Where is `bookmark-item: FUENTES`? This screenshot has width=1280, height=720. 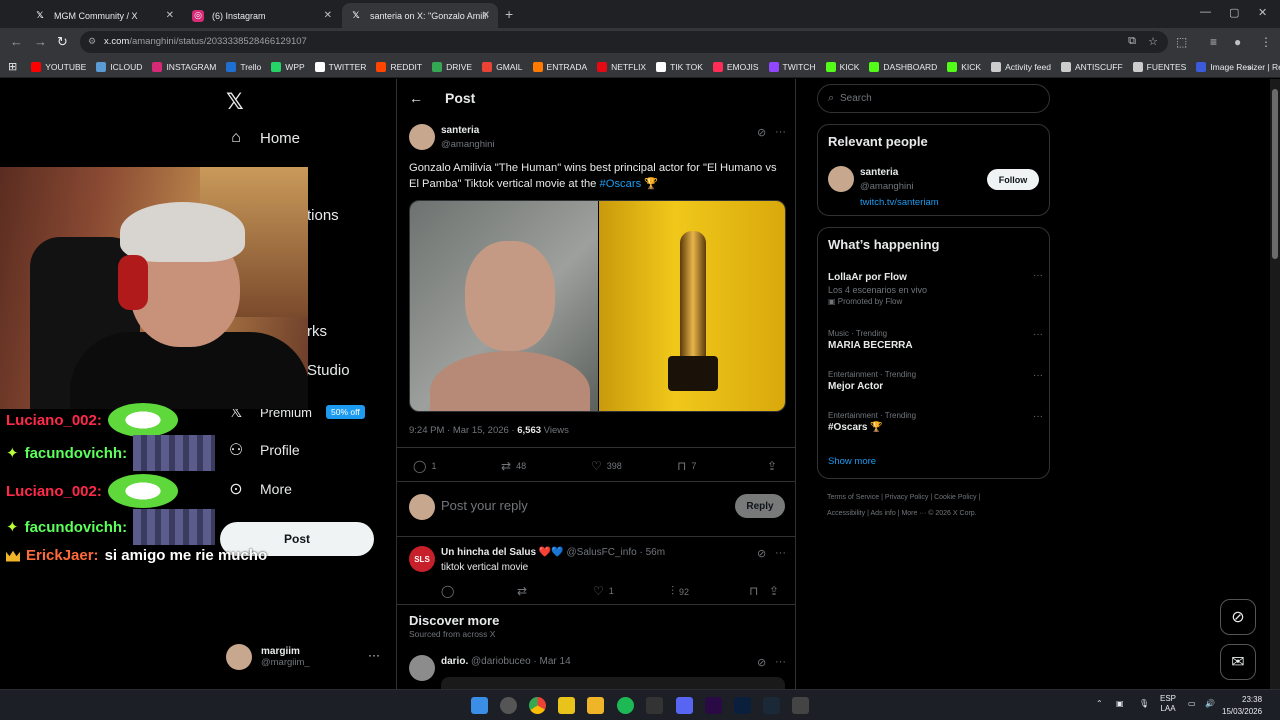
bookmark-item: FUENTES is located at coordinates (1159, 66).